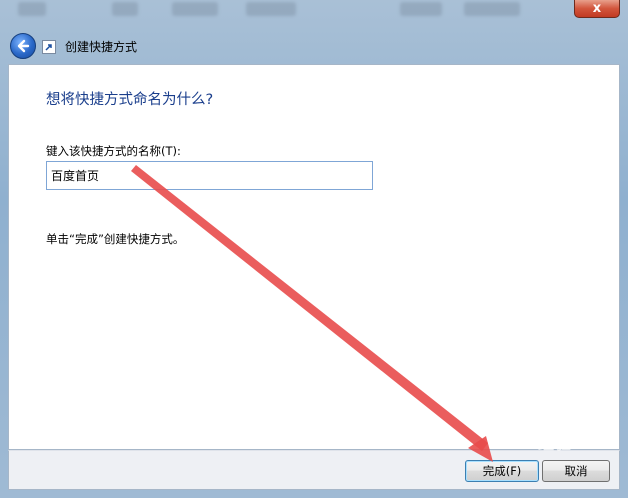 Image resolution: width=628 pixels, height=498 pixels. I want to click on shortcut-icon, so click(49, 47).